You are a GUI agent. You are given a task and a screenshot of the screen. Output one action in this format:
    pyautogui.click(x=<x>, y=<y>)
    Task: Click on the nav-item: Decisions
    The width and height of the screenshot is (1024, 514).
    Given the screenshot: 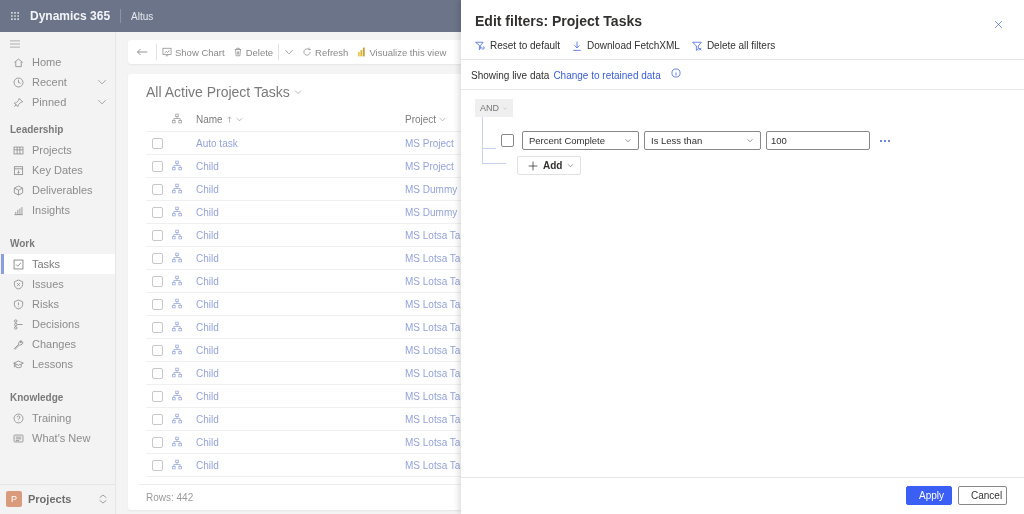 What is the action you would take?
    pyautogui.click(x=58, y=324)
    